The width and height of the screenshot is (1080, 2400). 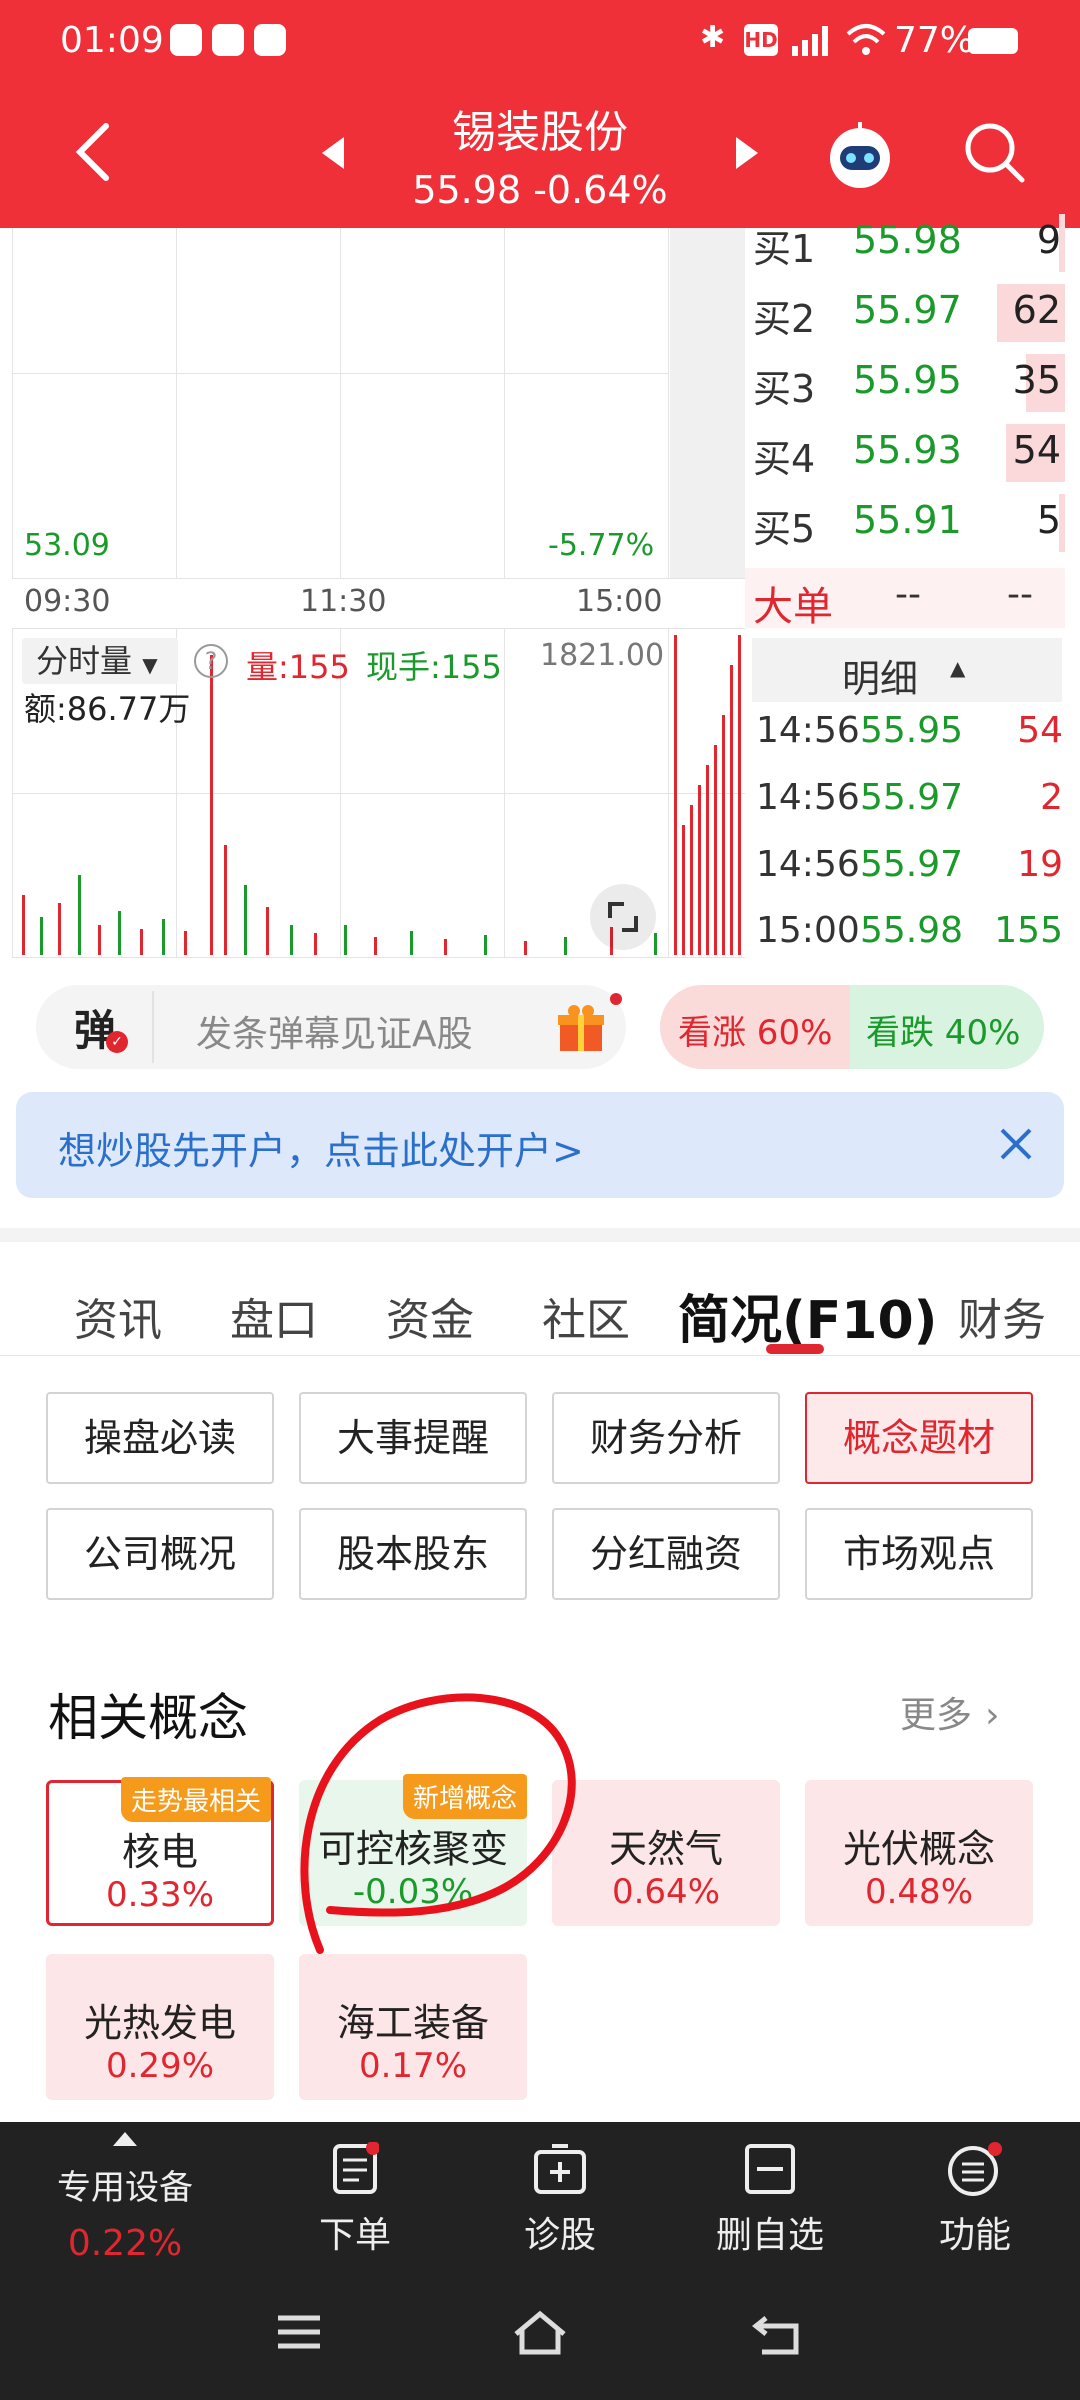 I want to click on concept-badge: 走势最相关, so click(x=195, y=1799).